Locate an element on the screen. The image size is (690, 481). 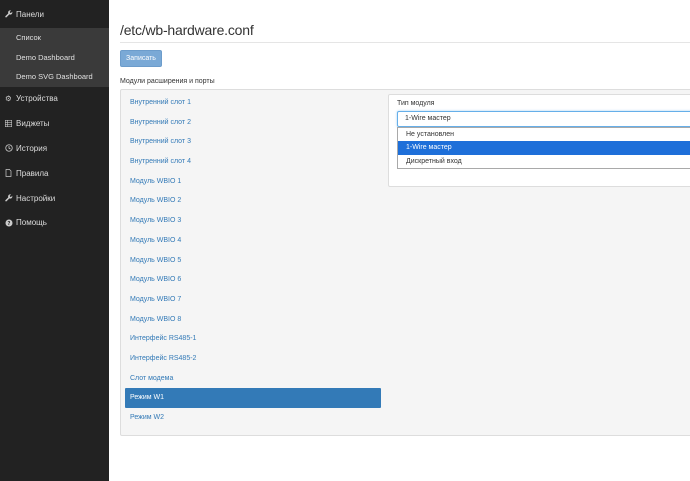
module-item-wbio-2: Модуль WBIO 2 is located at coordinates (253, 201).